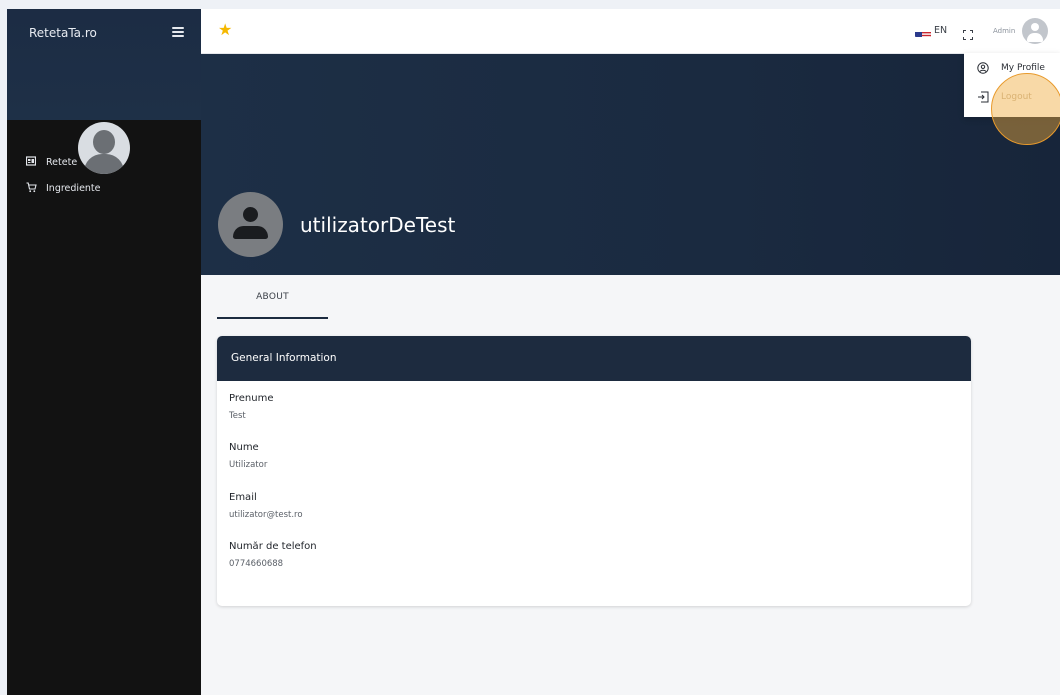 The width and height of the screenshot is (1060, 695). What do you see at coordinates (250, 224) in the screenshot?
I see `profile-avatar` at bounding box center [250, 224].